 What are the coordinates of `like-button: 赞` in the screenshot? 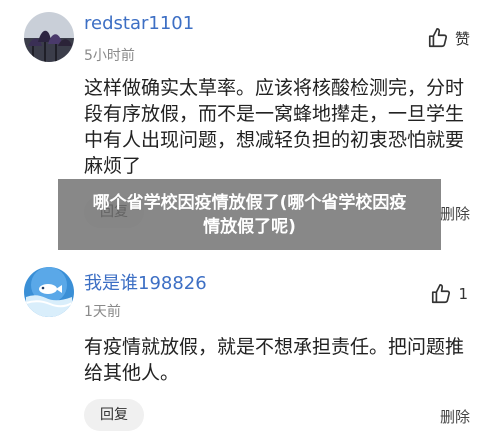 It's located at (448, 38).